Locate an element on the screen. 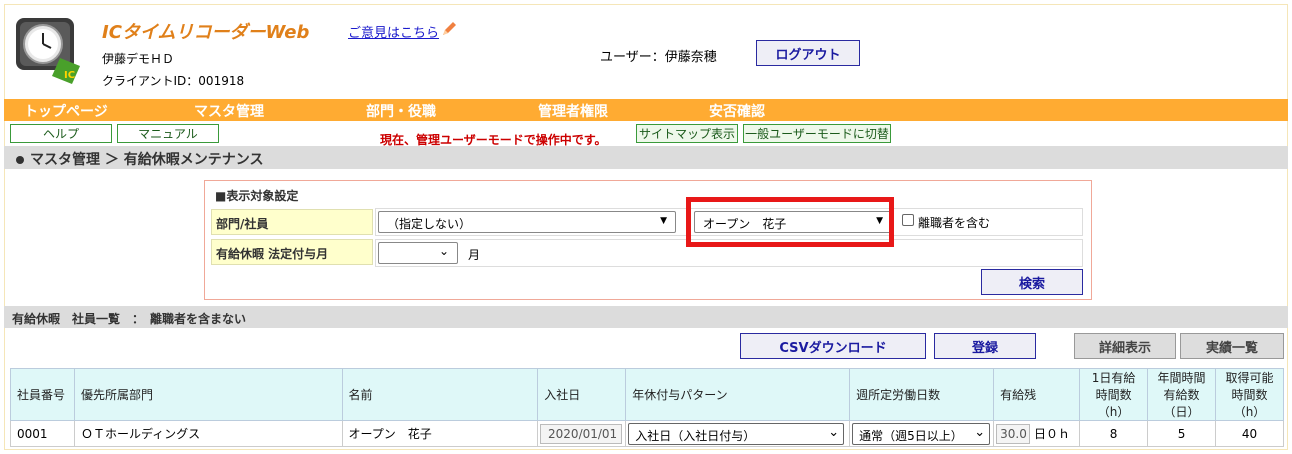  cell-name: オープン 花子 is located at coordinates (440, 433).